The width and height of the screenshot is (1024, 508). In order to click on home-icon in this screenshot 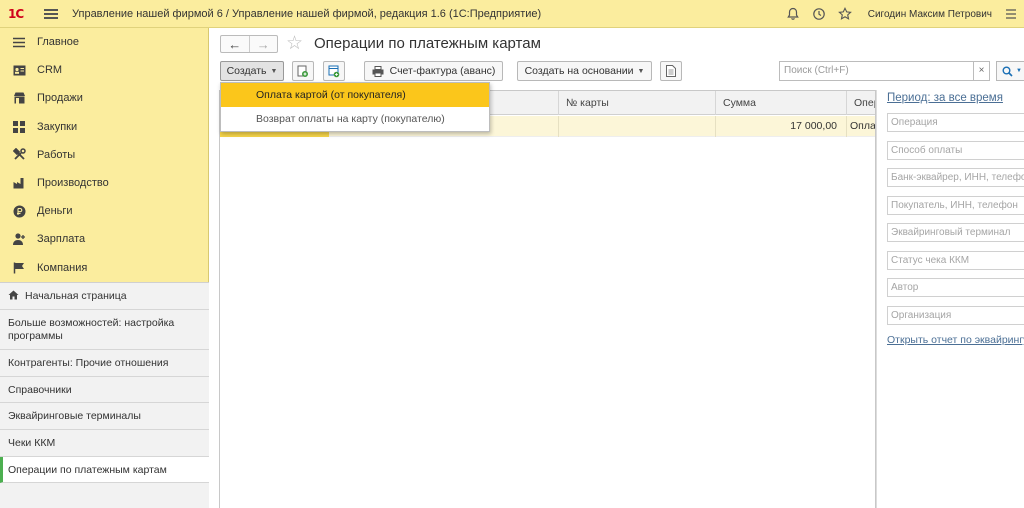, I will do `click(13, 296)`.